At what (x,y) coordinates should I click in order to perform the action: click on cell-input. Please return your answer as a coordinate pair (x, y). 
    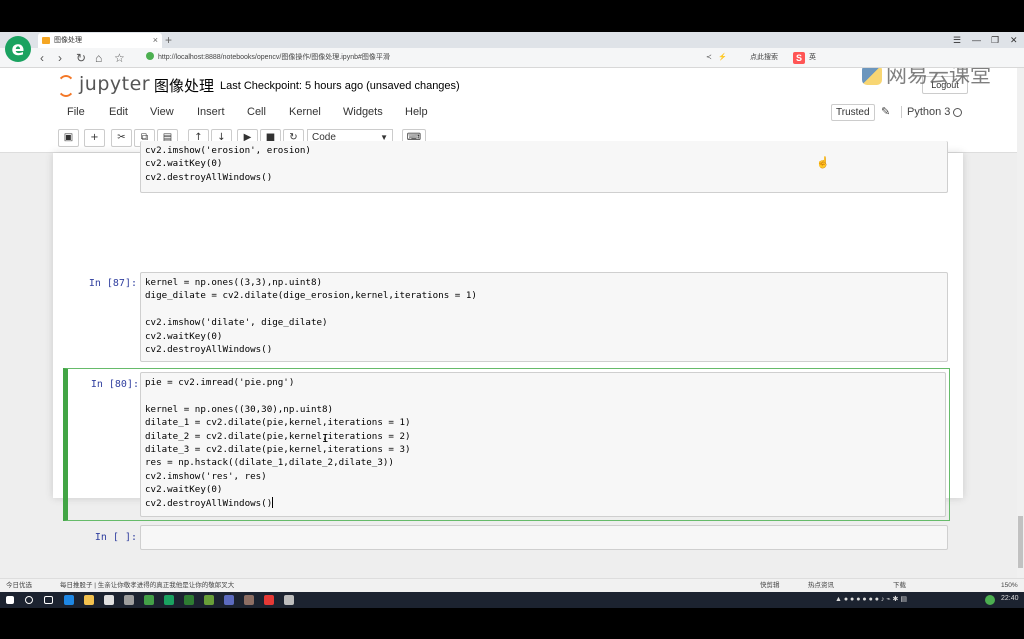
    Looking at the image, I should click on (544, 537).